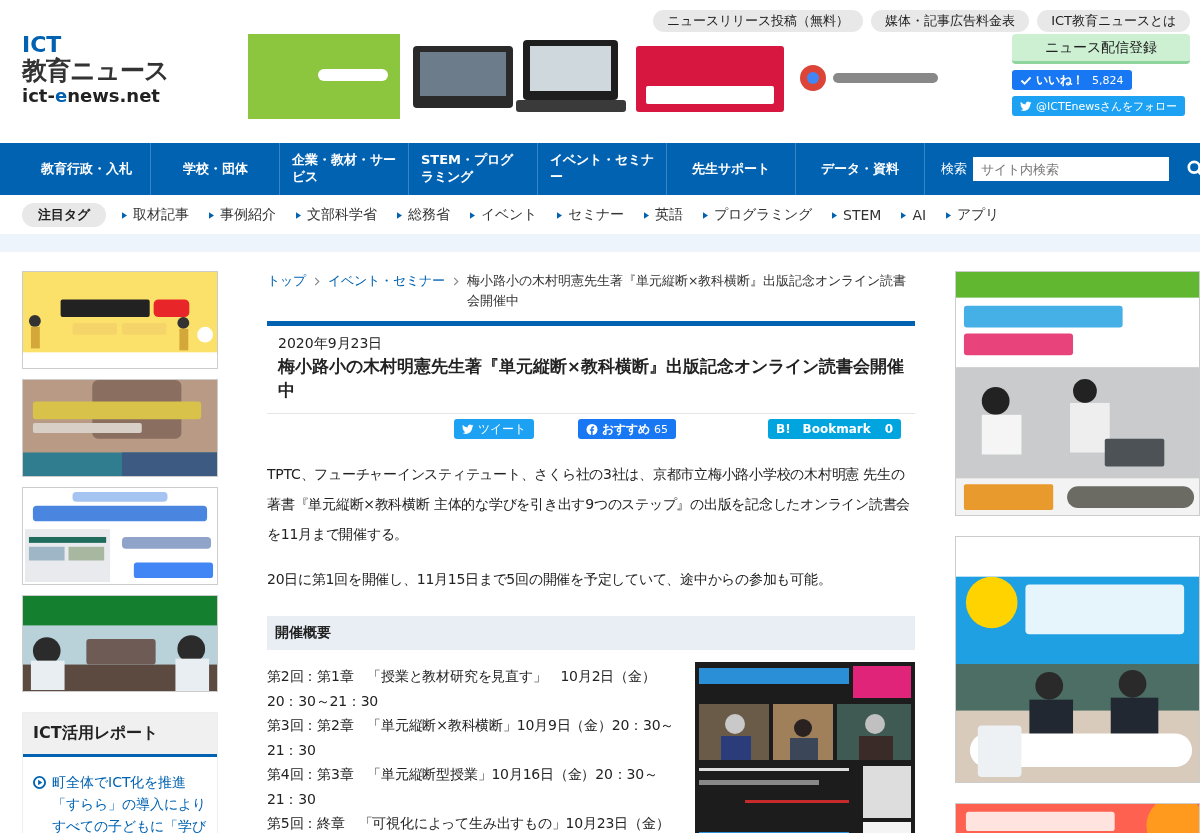 This screenshot has width=1200, height=833. Describe the element at coordinates (469, 823) in the screenshot. I see `schedule-entry: 第5回：終章 「可視化によって生み出すもの」10月23日（金）` at that location.